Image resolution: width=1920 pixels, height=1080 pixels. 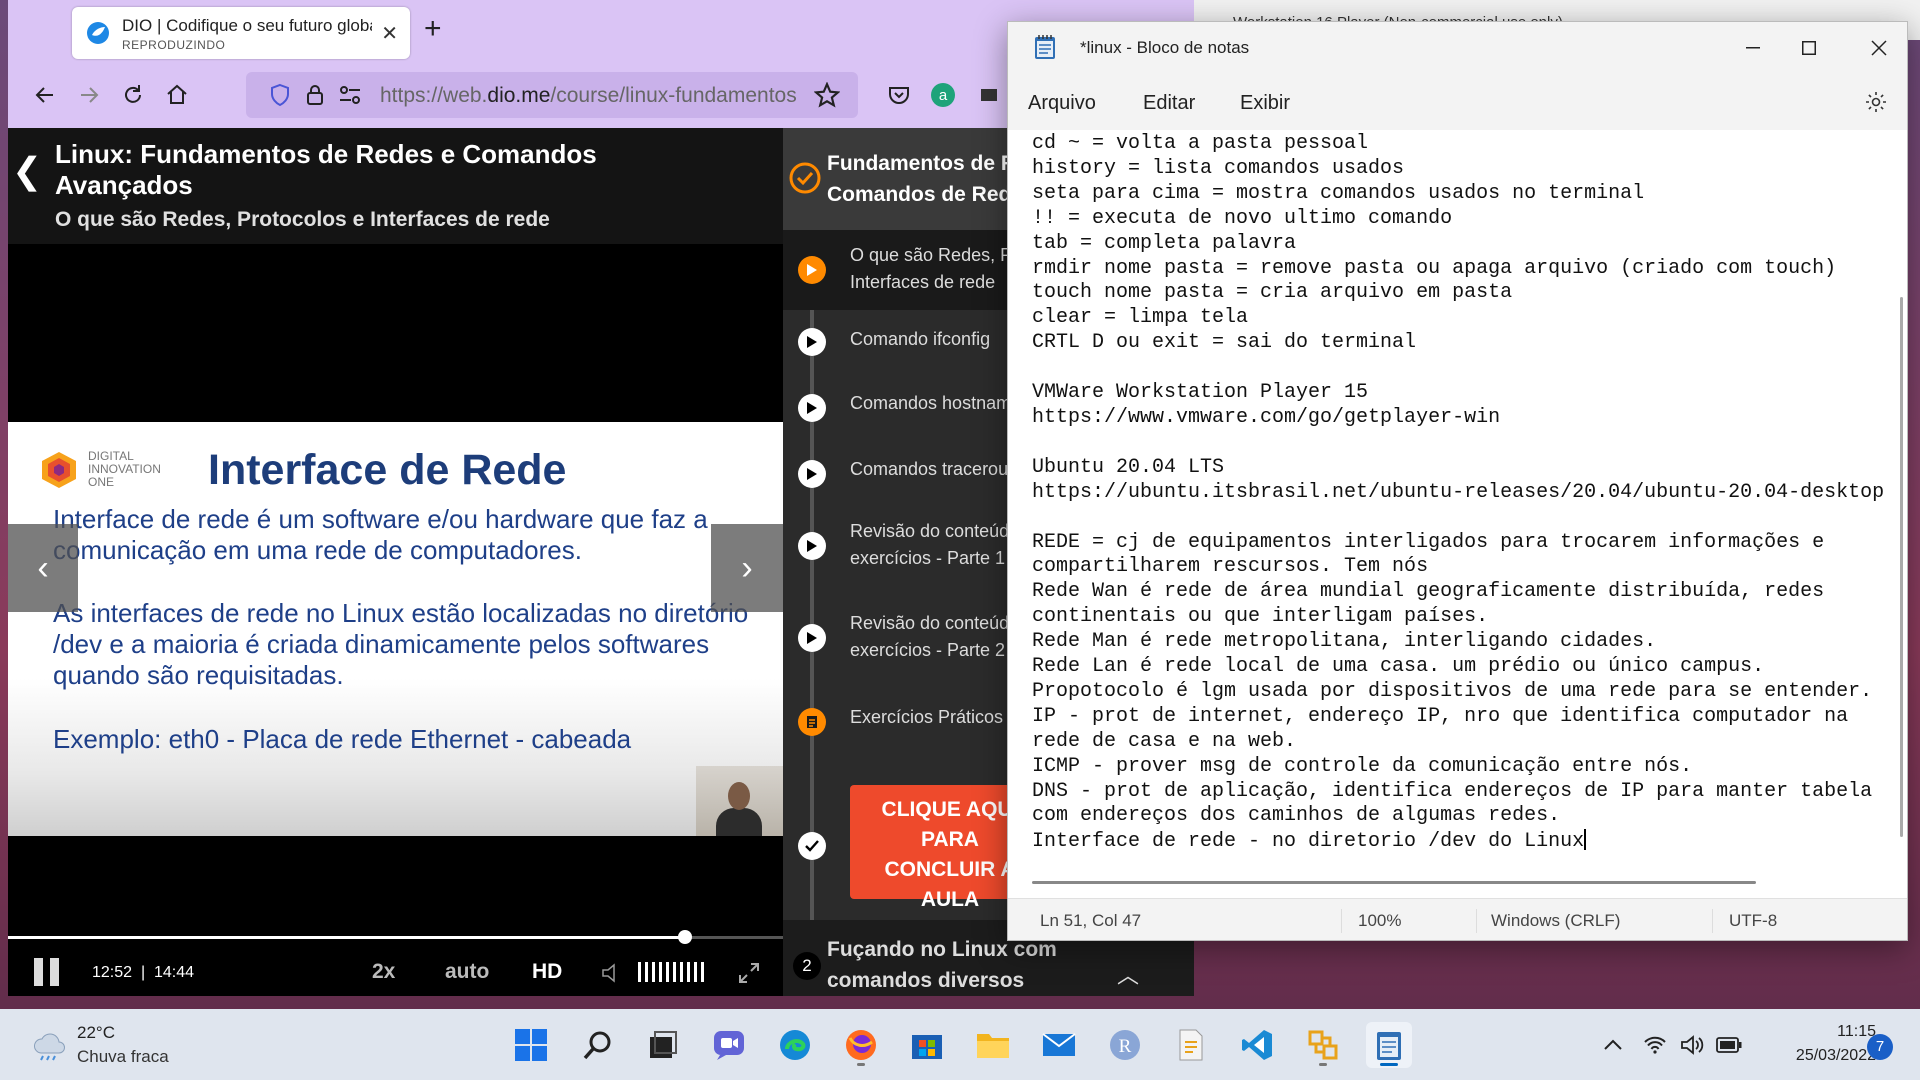 I want to click on volume-icon, so click(x=612, y=973).